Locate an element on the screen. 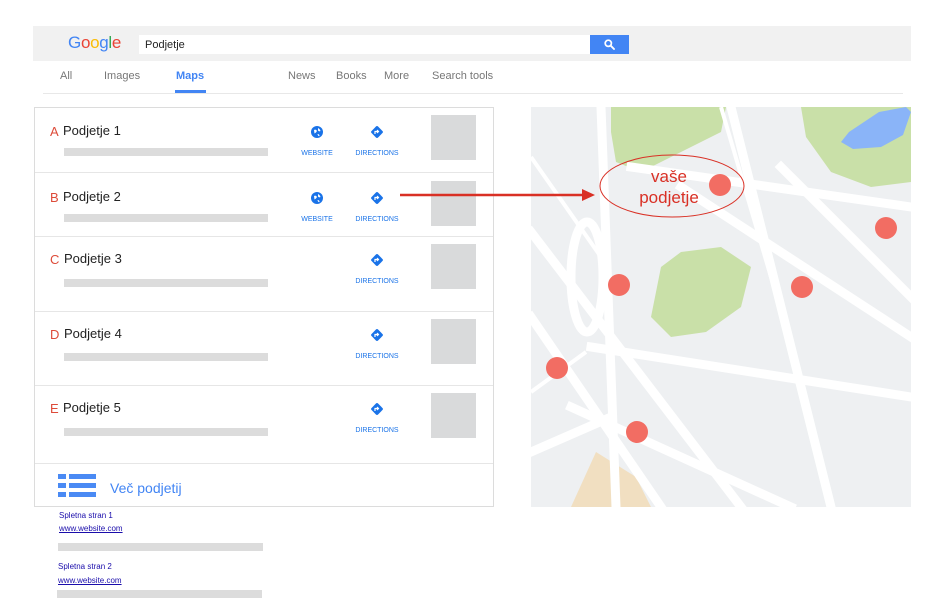  business-name: Podjetje 5 is located at coordinates (92, 407).